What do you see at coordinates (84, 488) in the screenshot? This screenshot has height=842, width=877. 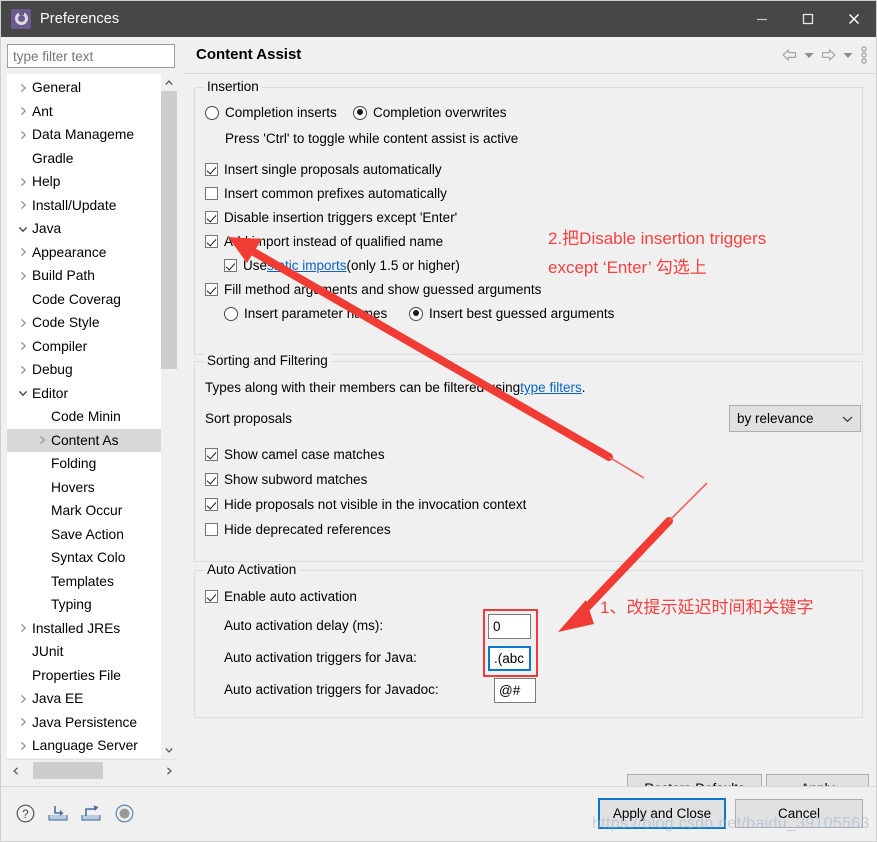 I see `sidebar-item-hovers: Hovers` at bounding box center [84, 488].